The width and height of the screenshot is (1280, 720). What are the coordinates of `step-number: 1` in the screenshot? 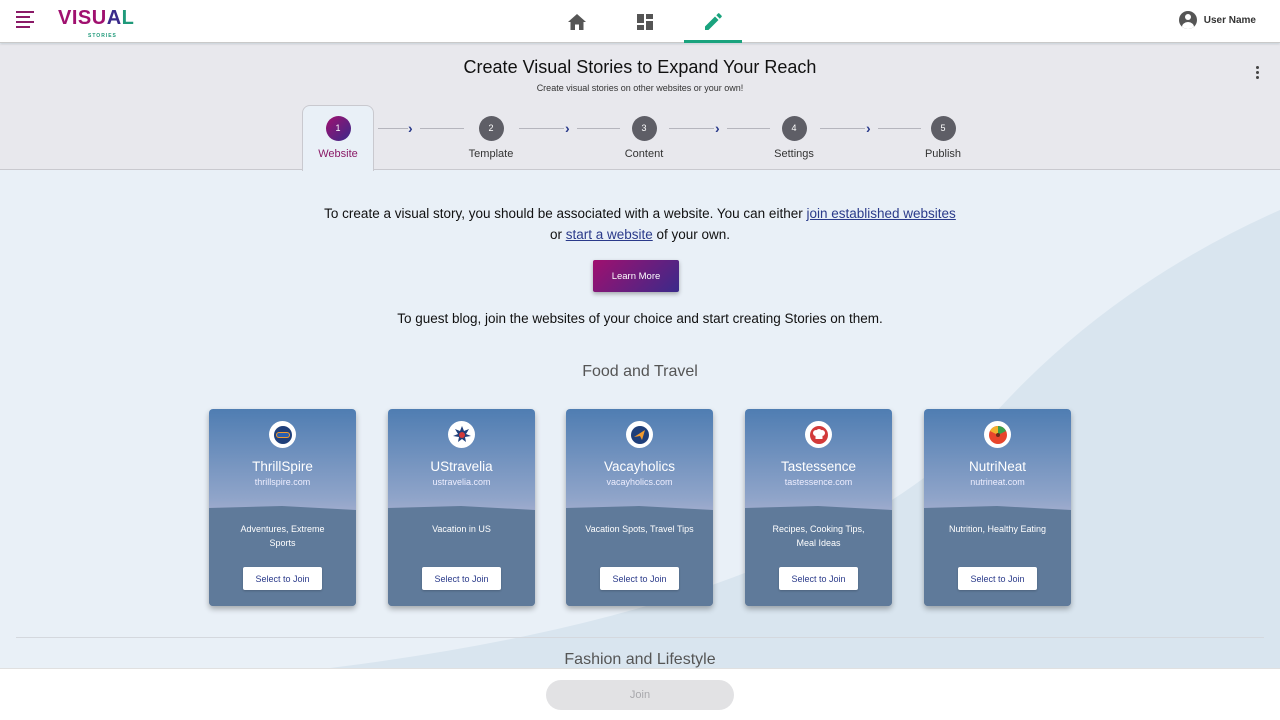 It's located at (338, 128).